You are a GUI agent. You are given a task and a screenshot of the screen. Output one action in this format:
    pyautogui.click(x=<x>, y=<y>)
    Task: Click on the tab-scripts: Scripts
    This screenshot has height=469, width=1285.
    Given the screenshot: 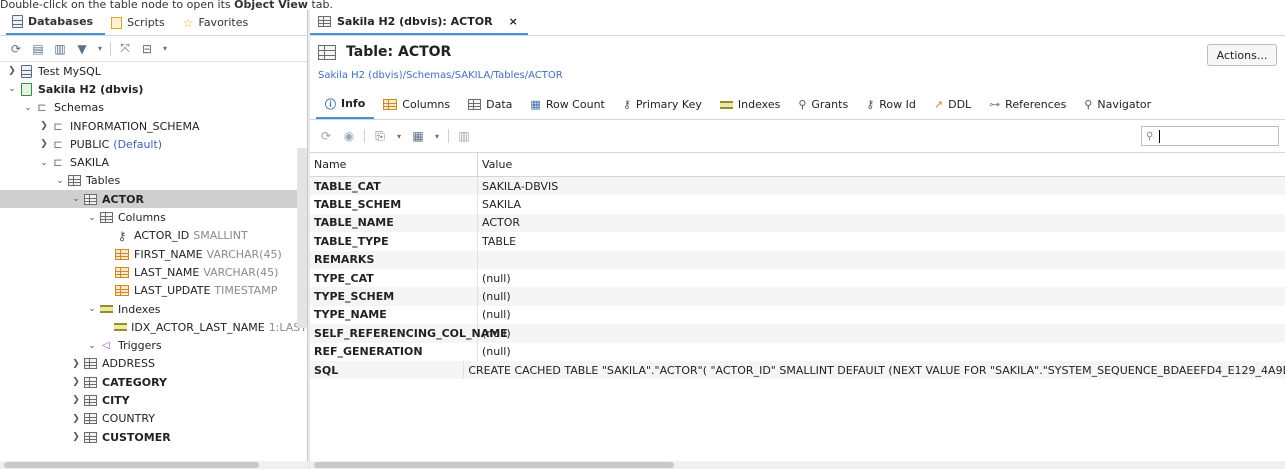 What is the action you would take?
    pyautogui.click(x=141, y=22)
    